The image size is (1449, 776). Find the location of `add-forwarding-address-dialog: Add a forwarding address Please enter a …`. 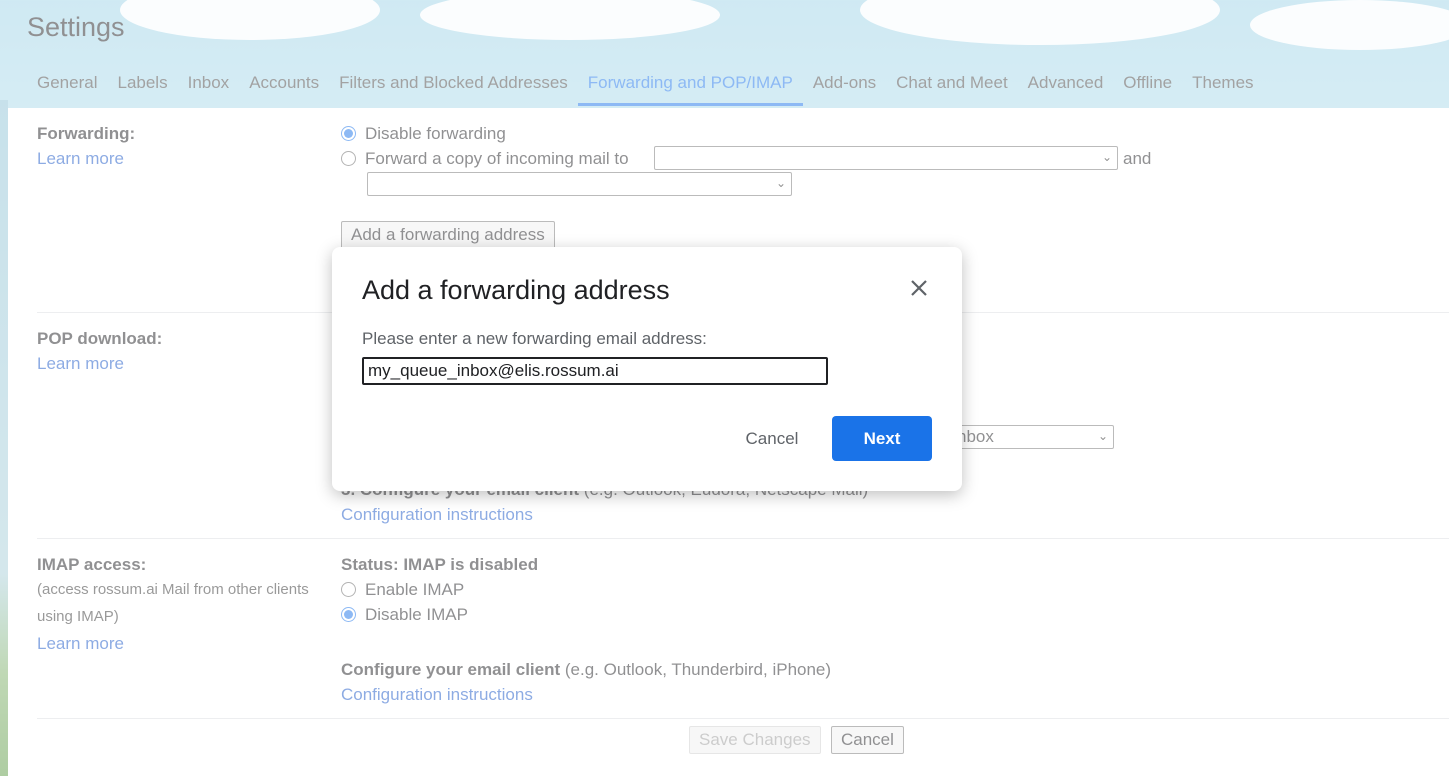

add-forwarding-address-dialog: Add a forwarding address Please enter a … is located at coordinates (647, 369).